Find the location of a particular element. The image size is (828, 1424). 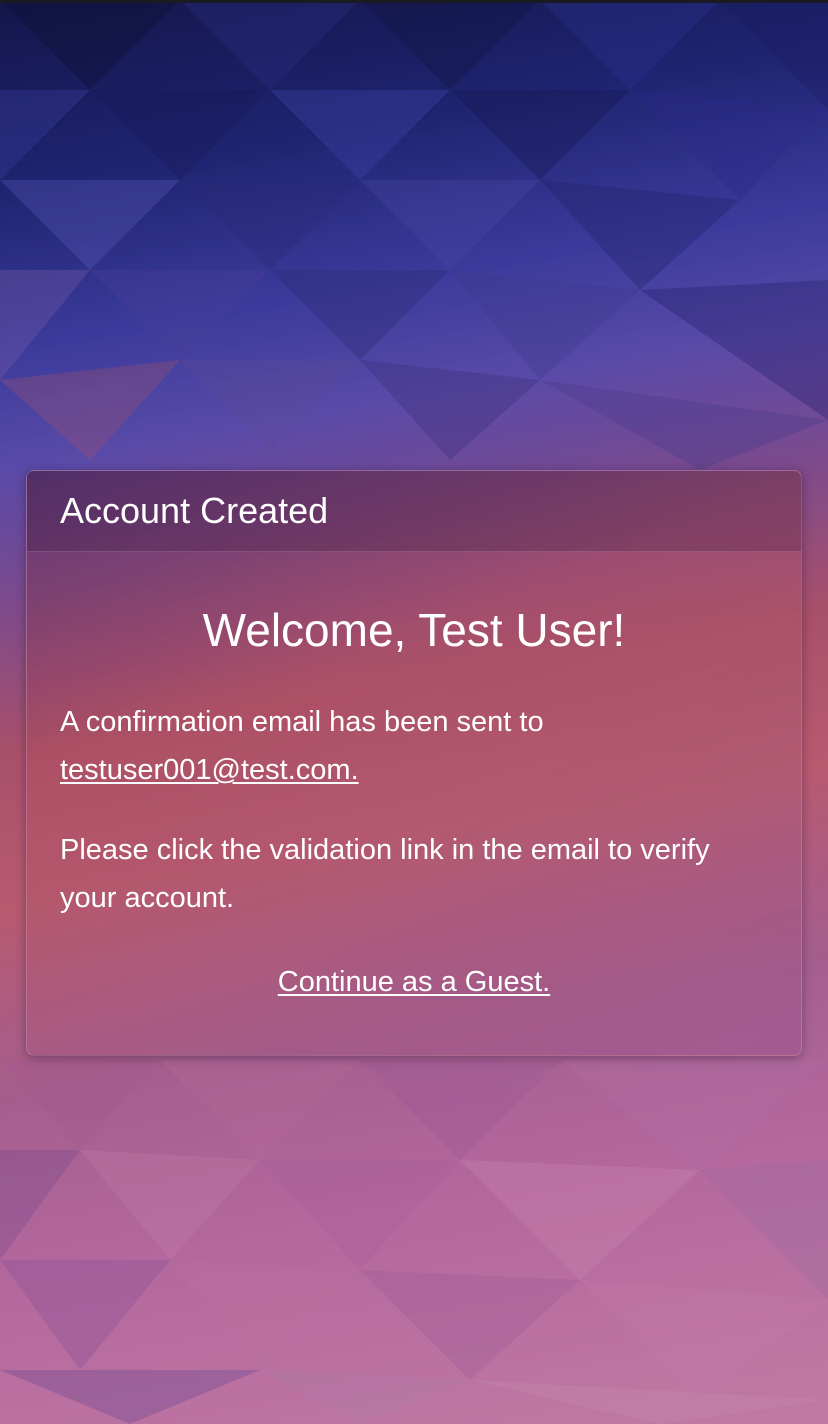

guest-link-container: Continue as a Guest. is located at coordinates (414, 982).